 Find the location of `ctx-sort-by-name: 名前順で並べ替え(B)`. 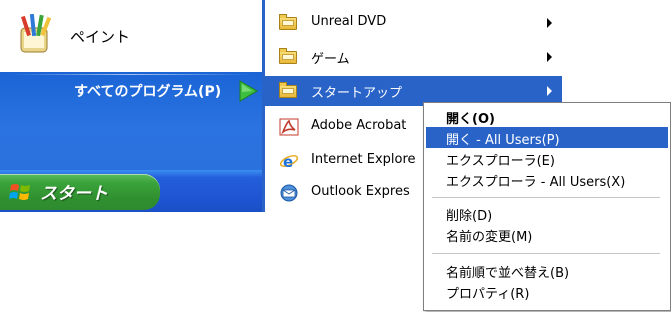

ctx-sort-by-name: 名前順で並べ替え(B) is located at coordinates (547, 270).